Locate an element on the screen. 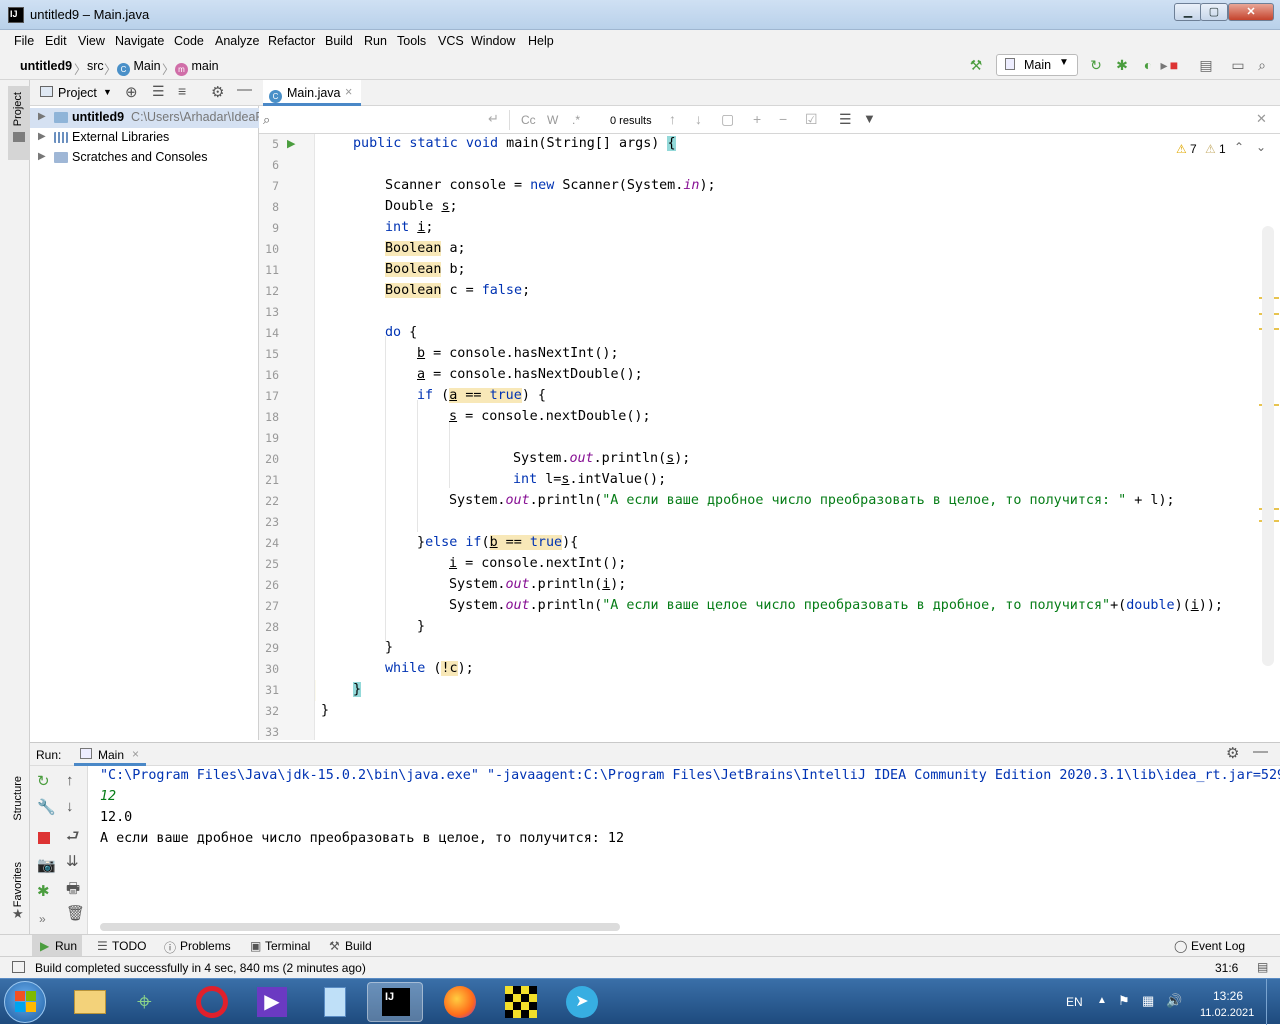 The height and width of the screenshot is (1025, 1280). show-desktop-button is located at coordinates (1273, 1002).